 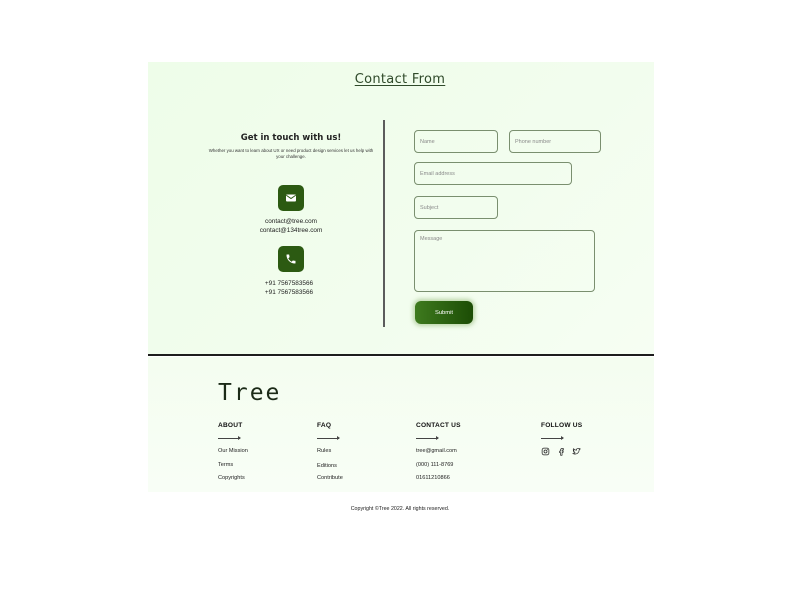 I want to click on twitter-icon, so click(x=576, y=451).